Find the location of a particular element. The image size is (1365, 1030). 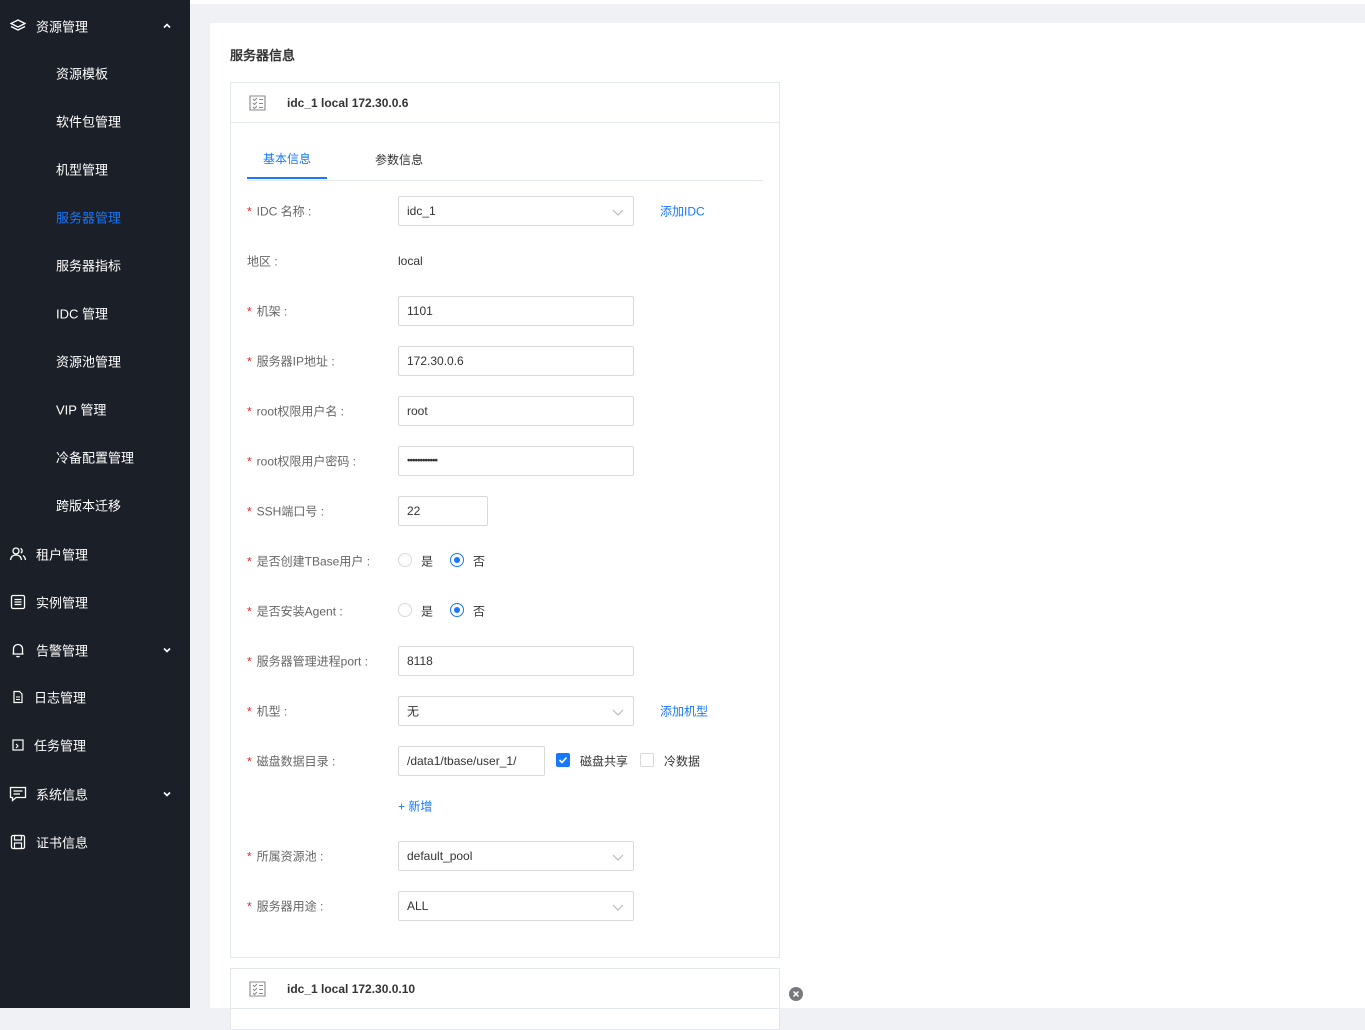

root-password-input-value: •••••••••••• is located at coordinates (422, 461).